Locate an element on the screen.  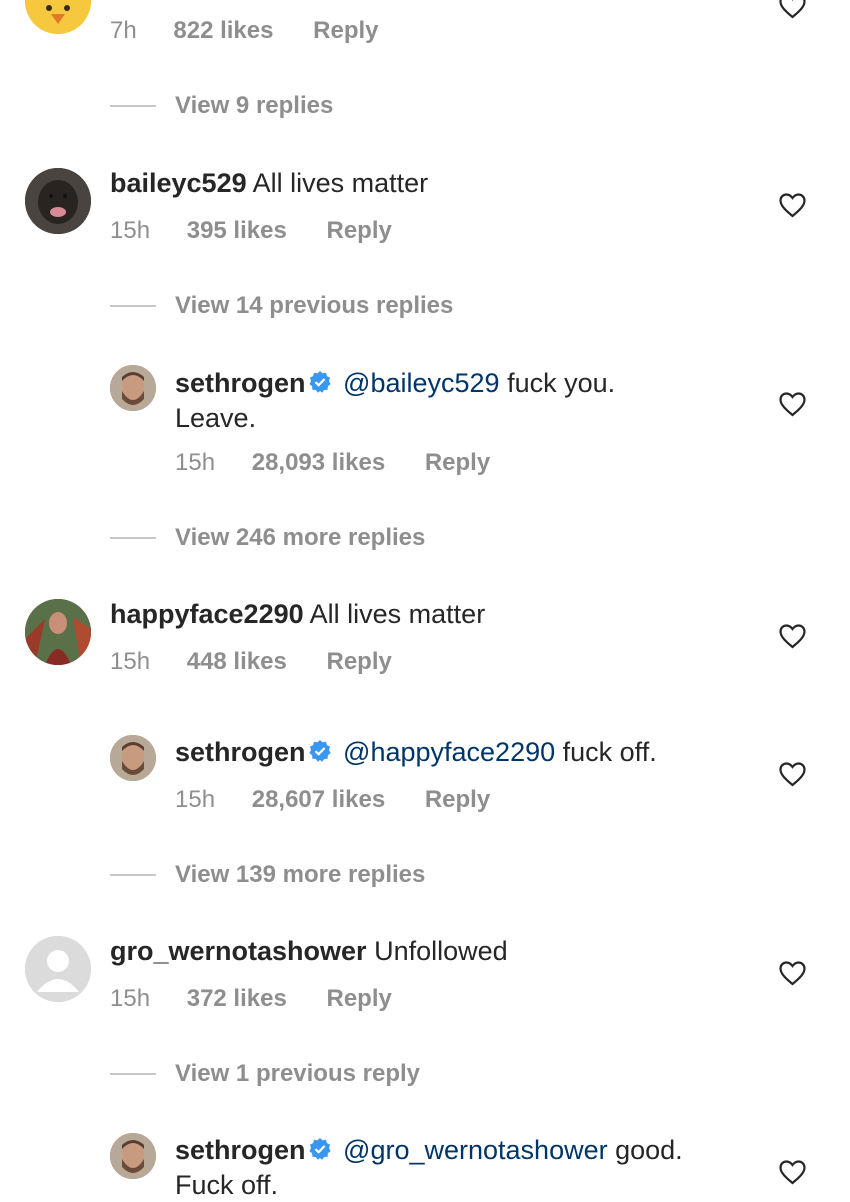
bird-avatar-icon is located at coordinates (58, 17).